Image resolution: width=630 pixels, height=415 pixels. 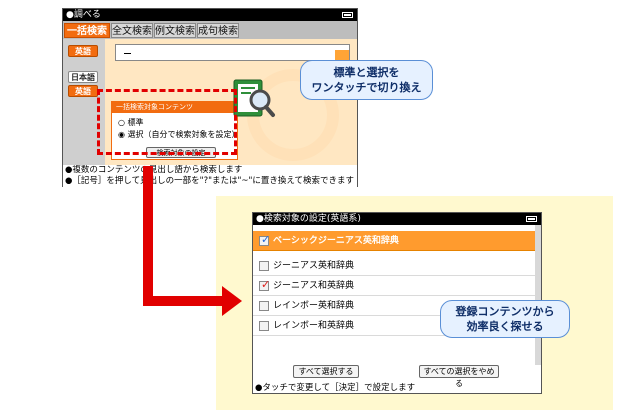 What do you see at coordinates (366, 87) in the screenshot?
I see `callout-toggle-line-2: ワンタッチで切り換え` at bounding box center [366, 87].